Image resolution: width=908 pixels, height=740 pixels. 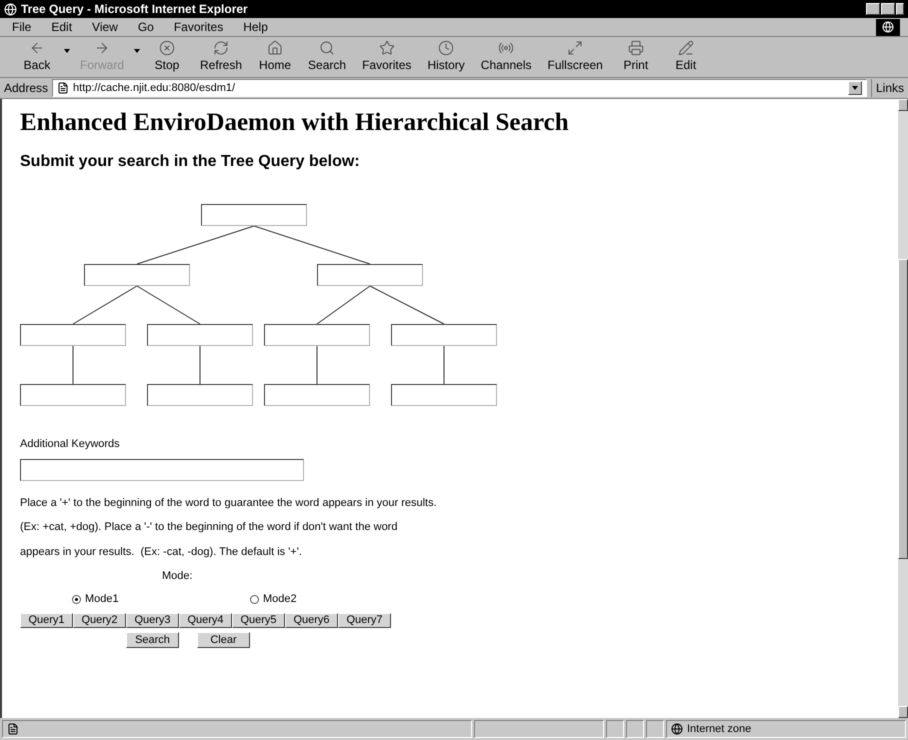 I want to click on toolbar-button: Channels, so click(x=506, y=57).